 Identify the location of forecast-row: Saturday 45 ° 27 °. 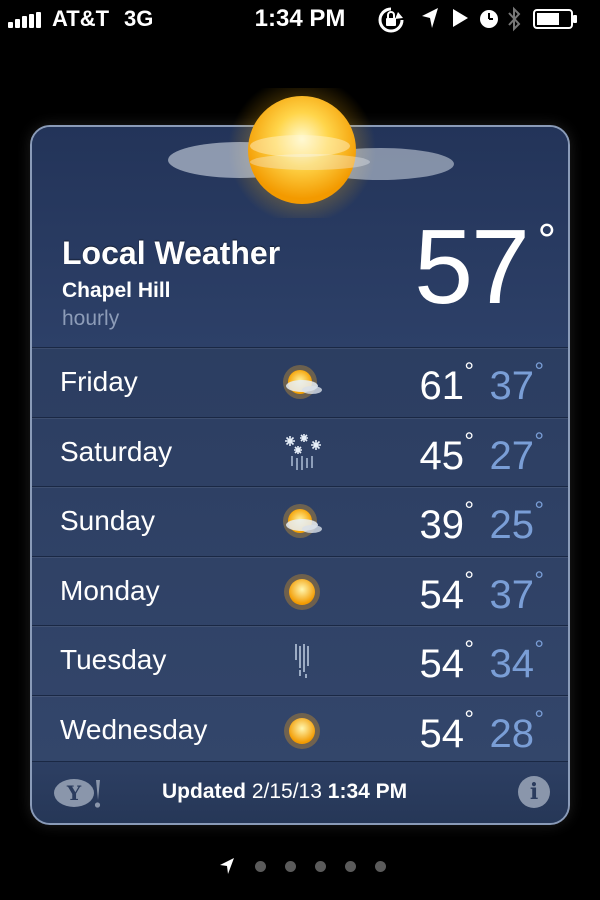
(300, 451).